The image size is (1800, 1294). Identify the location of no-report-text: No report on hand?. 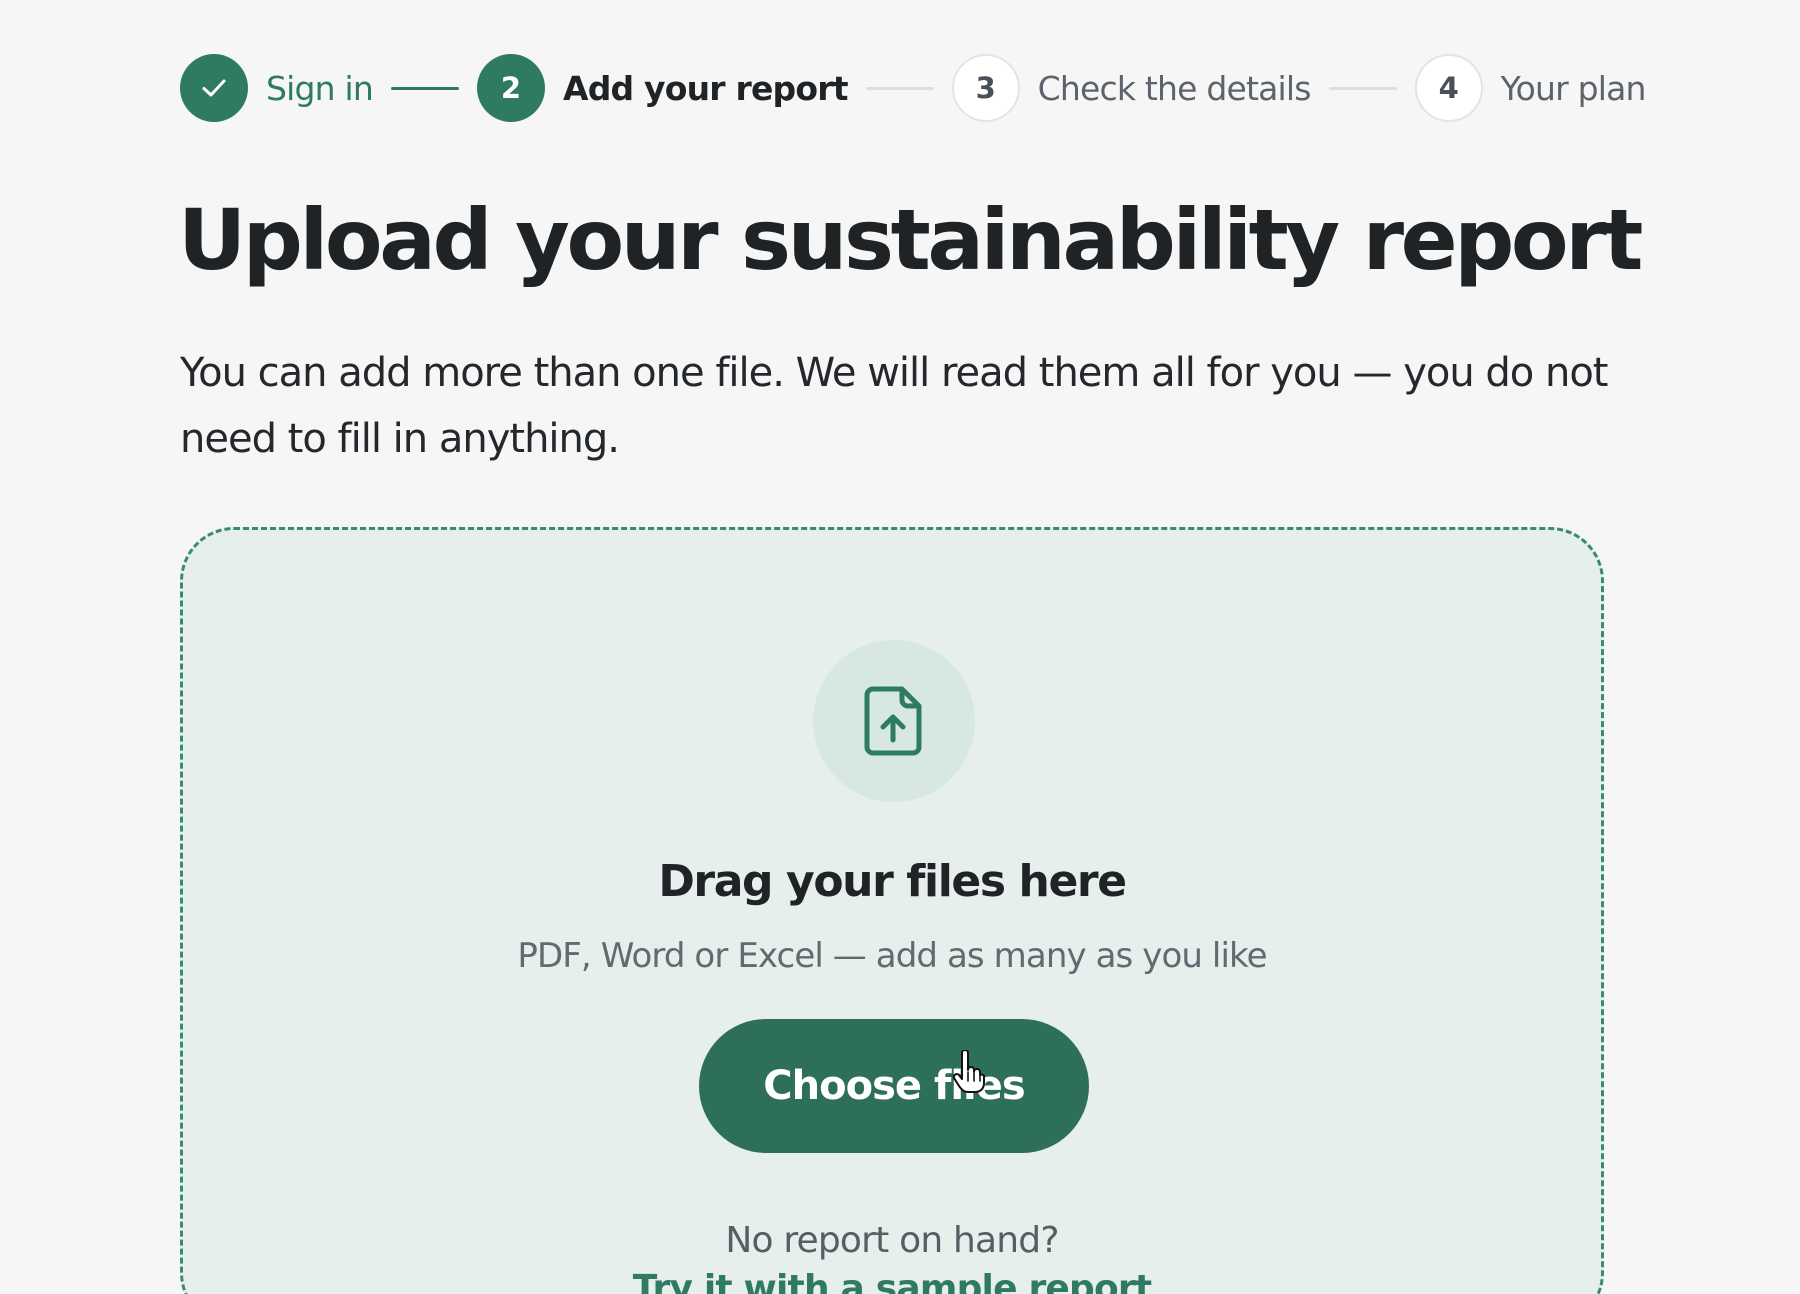
(892, 1240).